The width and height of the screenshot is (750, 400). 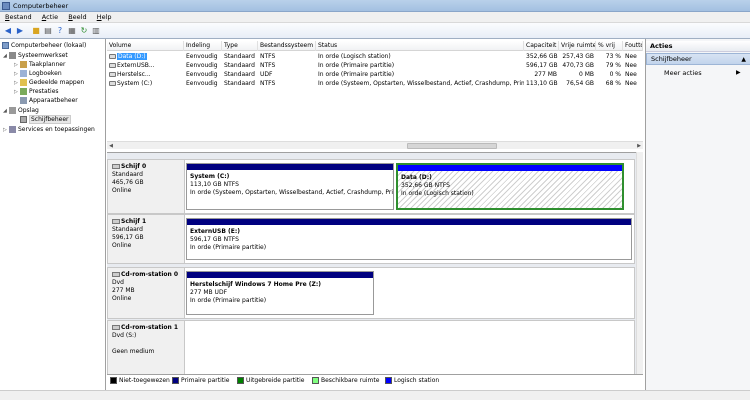 I want to click on col-bestandssysteem: Bestandssysteem, so click(x=287, y=46).